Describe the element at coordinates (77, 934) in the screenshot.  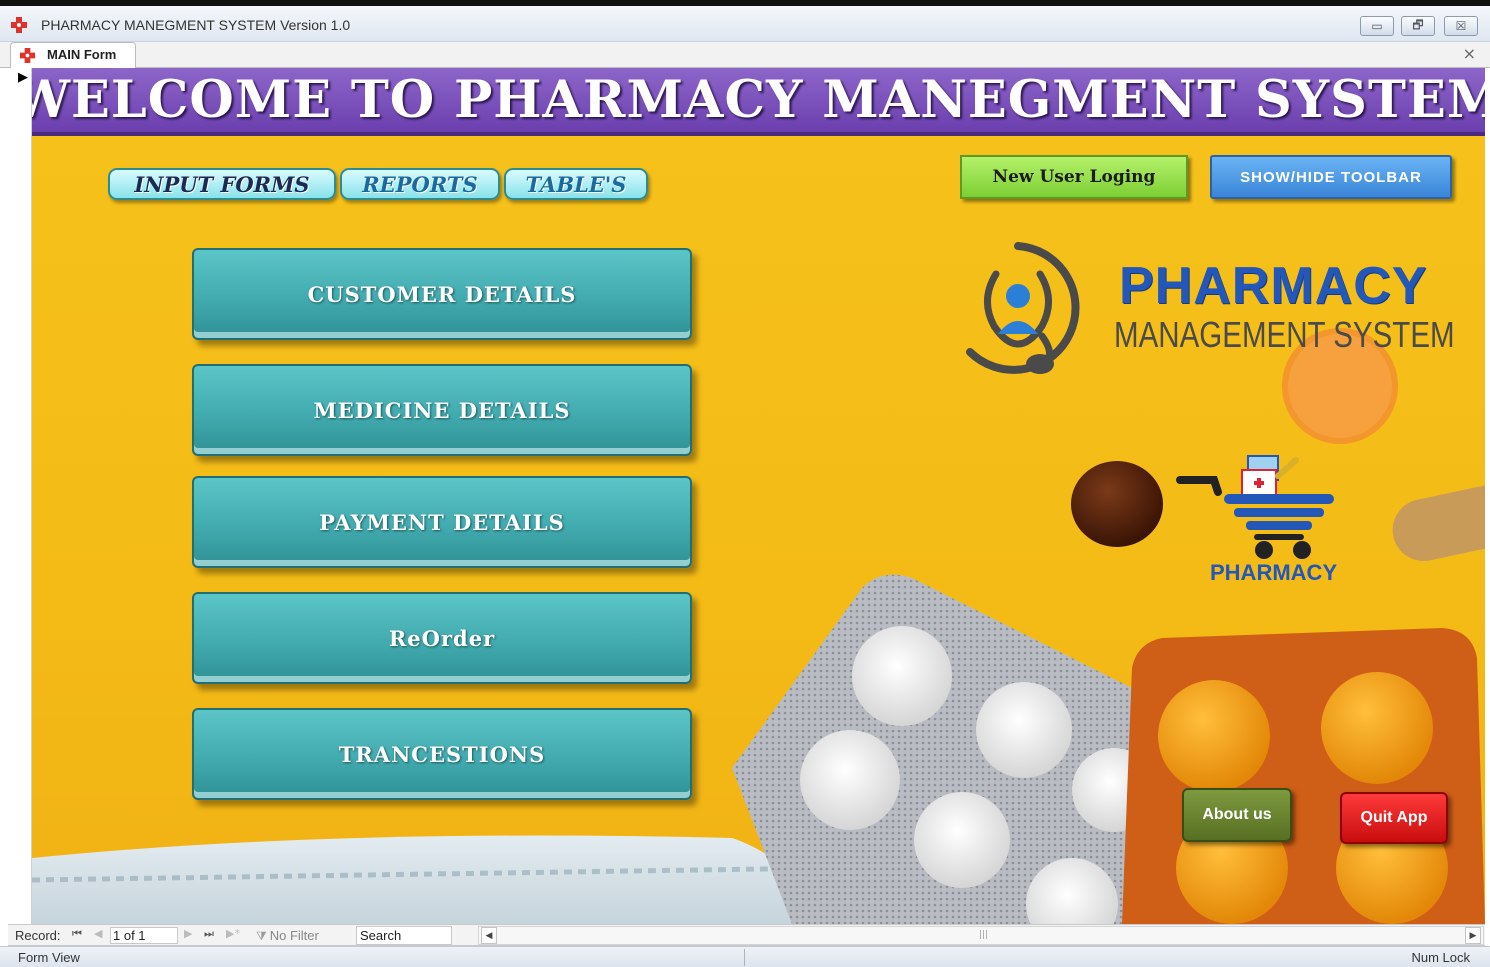
I see `first-record-icon: ⏮` at that location.